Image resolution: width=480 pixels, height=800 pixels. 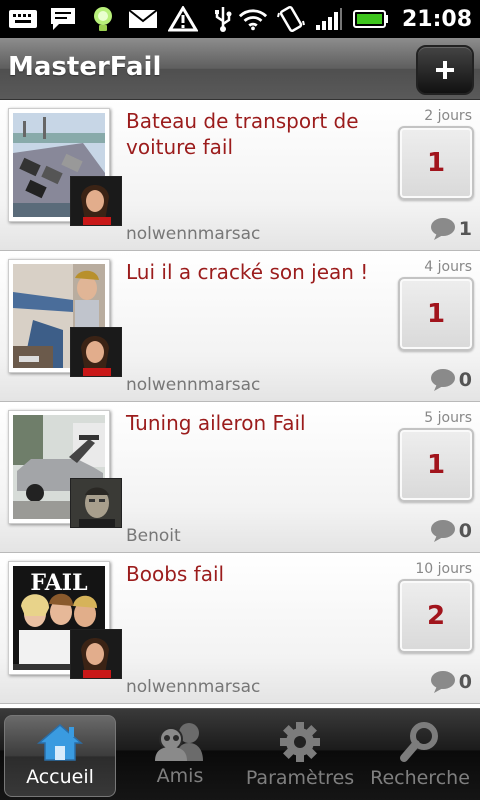 I want to click on post-title: Boobs fail, so click(x=251, y=574).